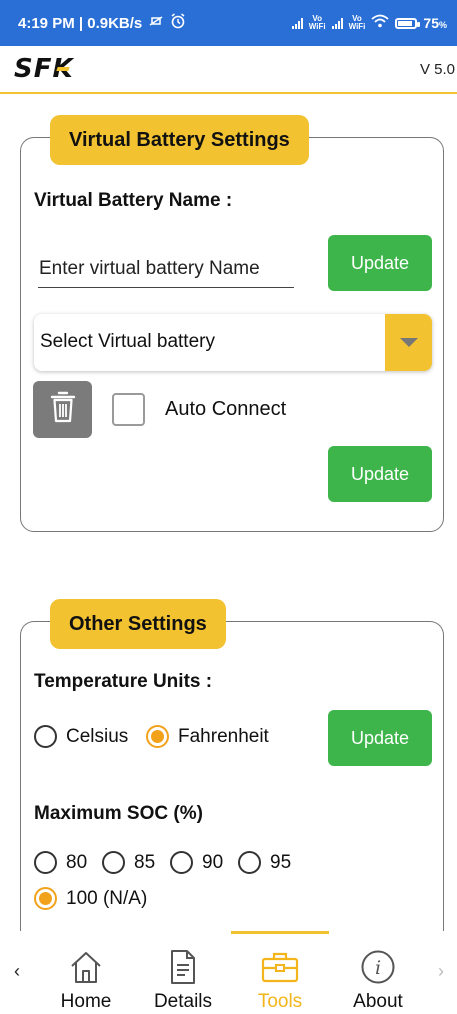 The width and height of the screenshot is (457, 1014). What do you see at coordinates (127, 341) in the screenshot?
I see `virtual-battery-select-value: Select Virtual battery` at bounding box center [127, 341].